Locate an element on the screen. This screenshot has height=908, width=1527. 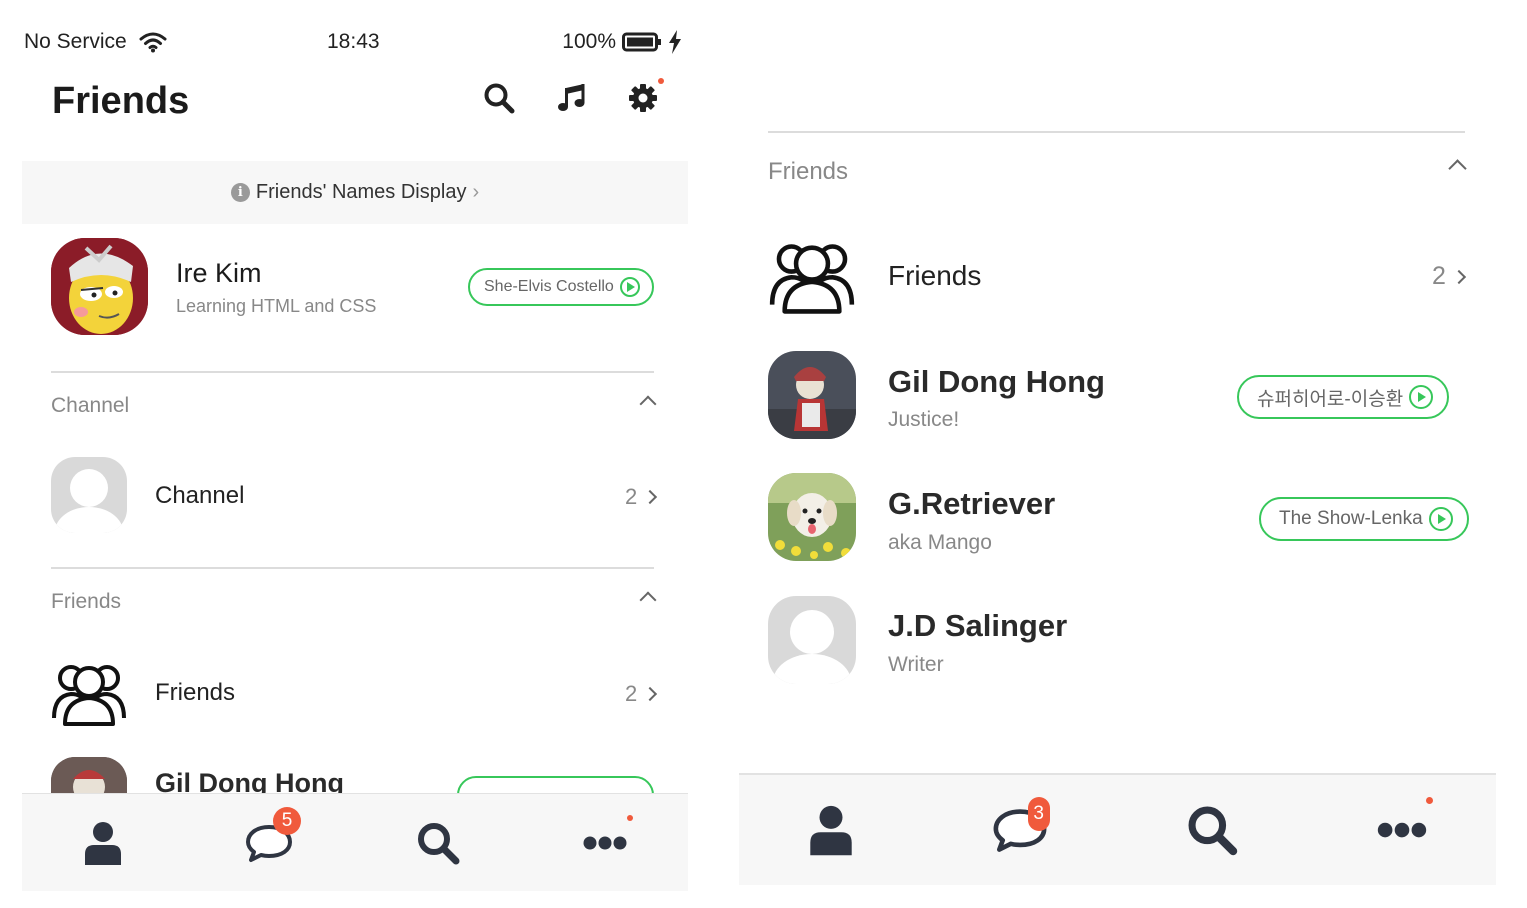
charging-icon is located at coordinates (675, 42).